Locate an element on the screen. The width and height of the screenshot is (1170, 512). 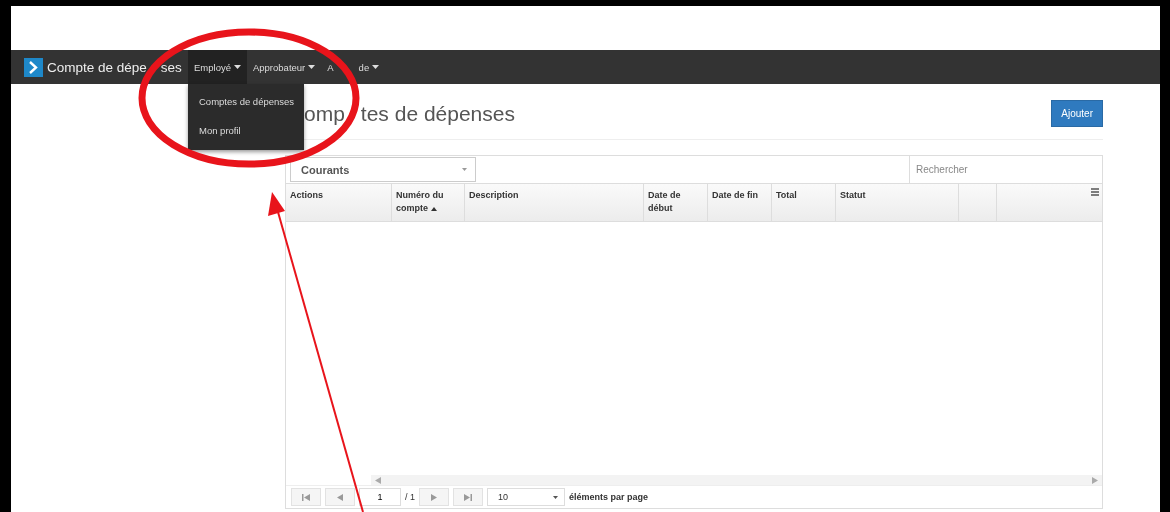
column-header: Description is located at coordinates (554, 202).